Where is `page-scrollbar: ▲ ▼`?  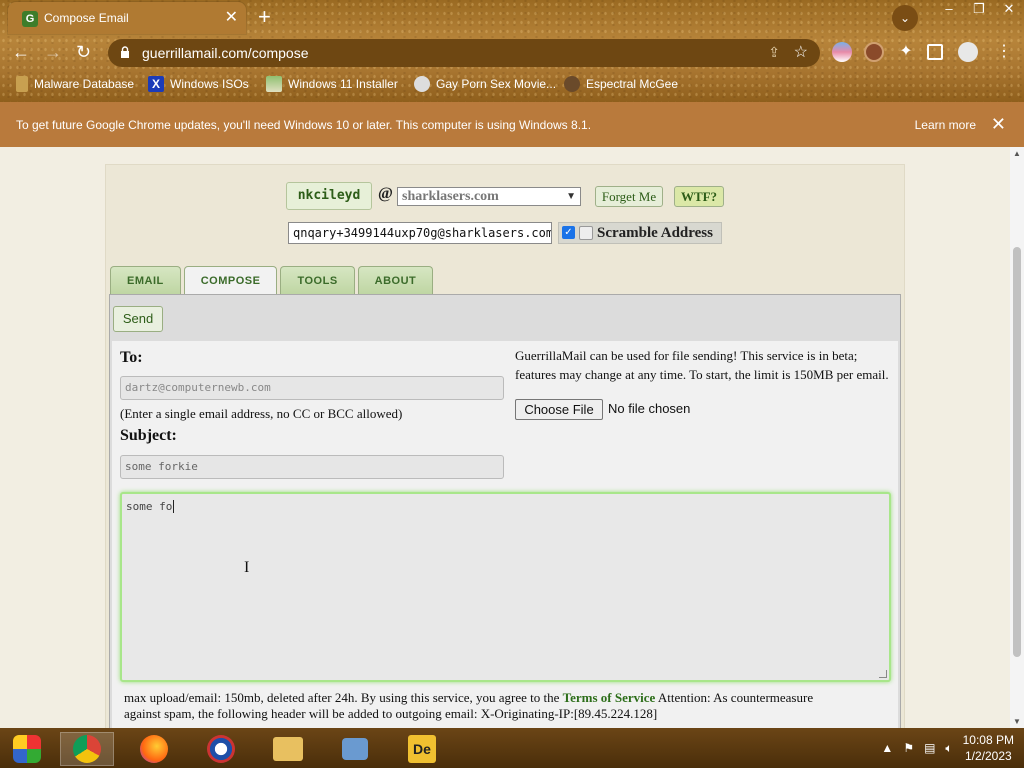 page-scrollbar: ▲ ▼ is located at coordinates (1017, 437).